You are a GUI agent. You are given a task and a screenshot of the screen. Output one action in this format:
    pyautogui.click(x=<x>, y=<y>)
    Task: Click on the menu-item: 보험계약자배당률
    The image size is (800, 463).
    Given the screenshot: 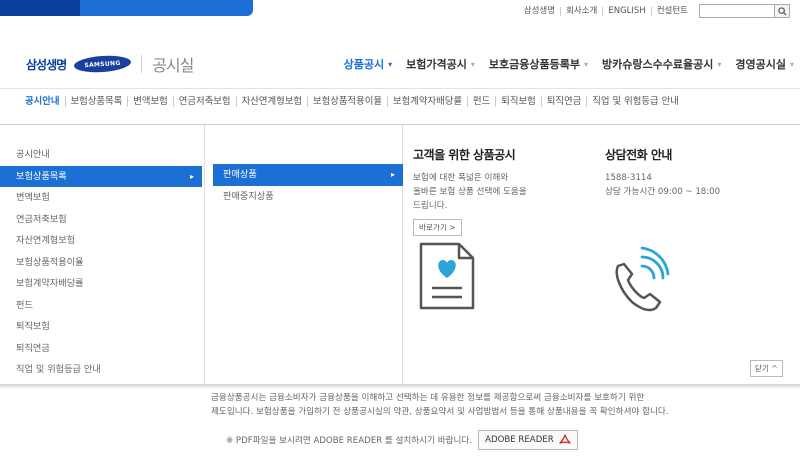 What is the action you would take?
    pyautogui.click(x=101, y=284)
    